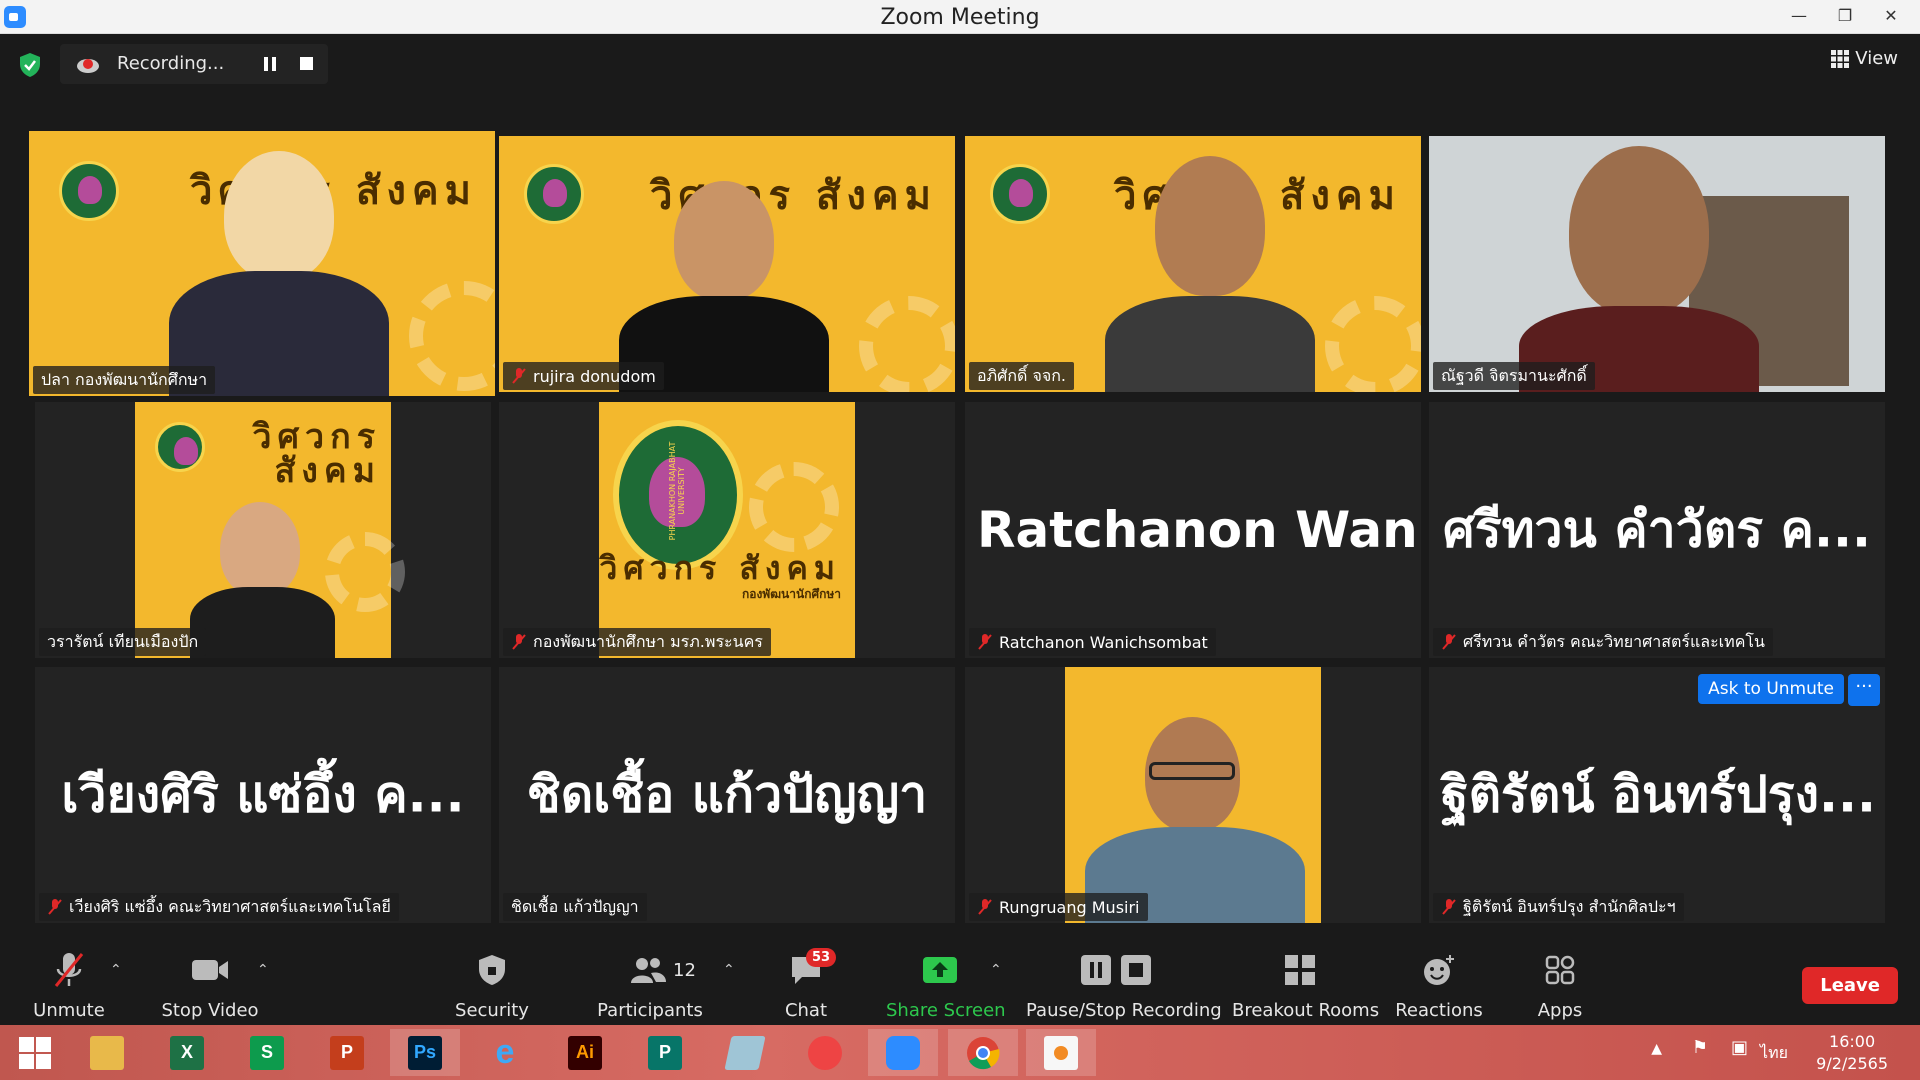 Image resolution: width=1920 pixels, height=1080 pixels. I want to click on input-language: ไทย, so click(1774, 1053).